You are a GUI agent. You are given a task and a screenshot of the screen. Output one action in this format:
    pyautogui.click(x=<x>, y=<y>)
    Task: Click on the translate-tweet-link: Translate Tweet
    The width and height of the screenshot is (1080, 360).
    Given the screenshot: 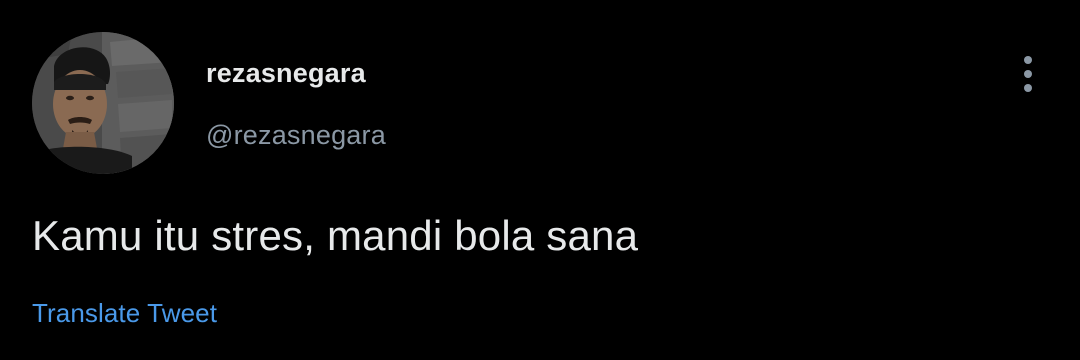 What is the action you would take?
    pyautogui.click(x=124, y=313)
    